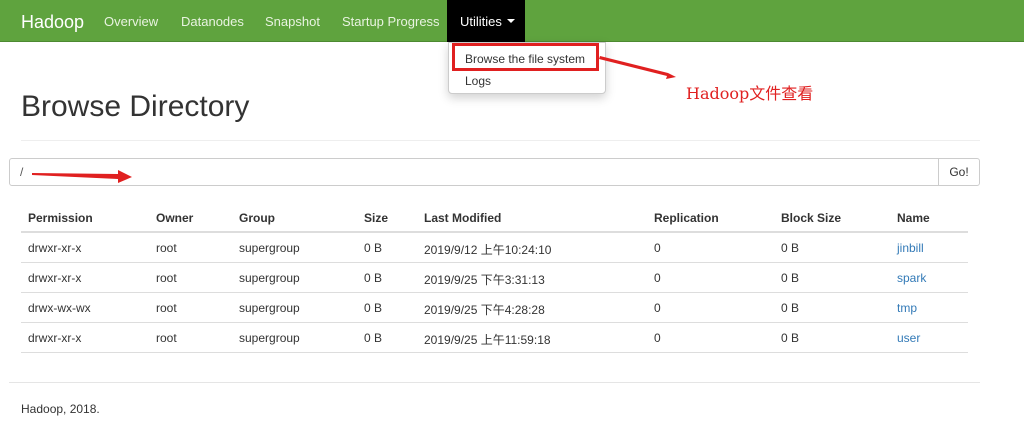 Image resolution: width=1024 pixels, height=421 pixels. I want to click on directory-path-input, so click(474, 172).